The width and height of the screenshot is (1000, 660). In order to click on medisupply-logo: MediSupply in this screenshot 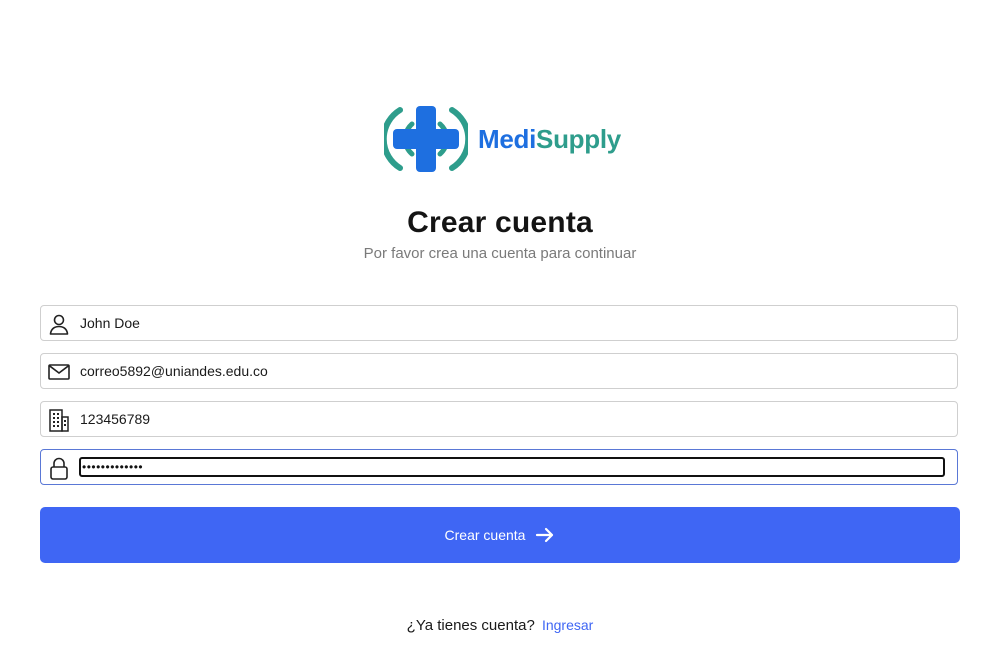, I will do `click(504, 139)`.